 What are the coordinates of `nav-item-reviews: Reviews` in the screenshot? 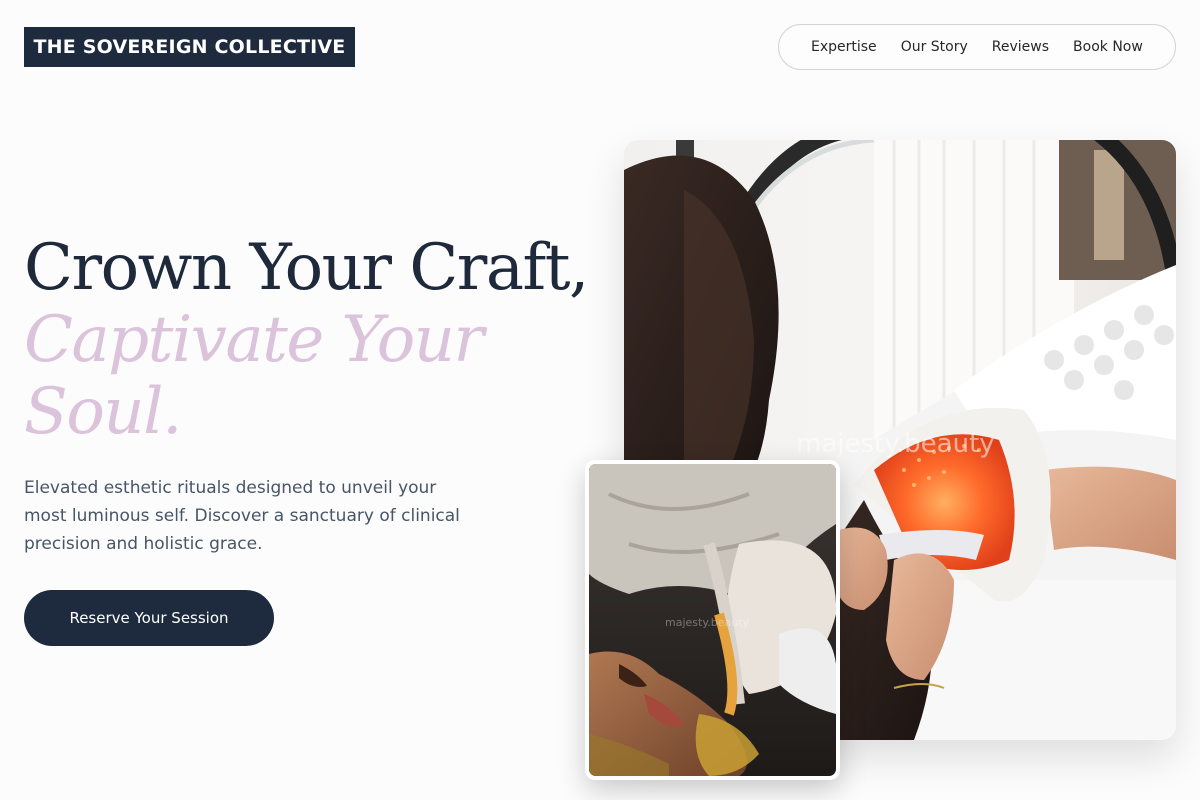 It's located at (1020, 47).